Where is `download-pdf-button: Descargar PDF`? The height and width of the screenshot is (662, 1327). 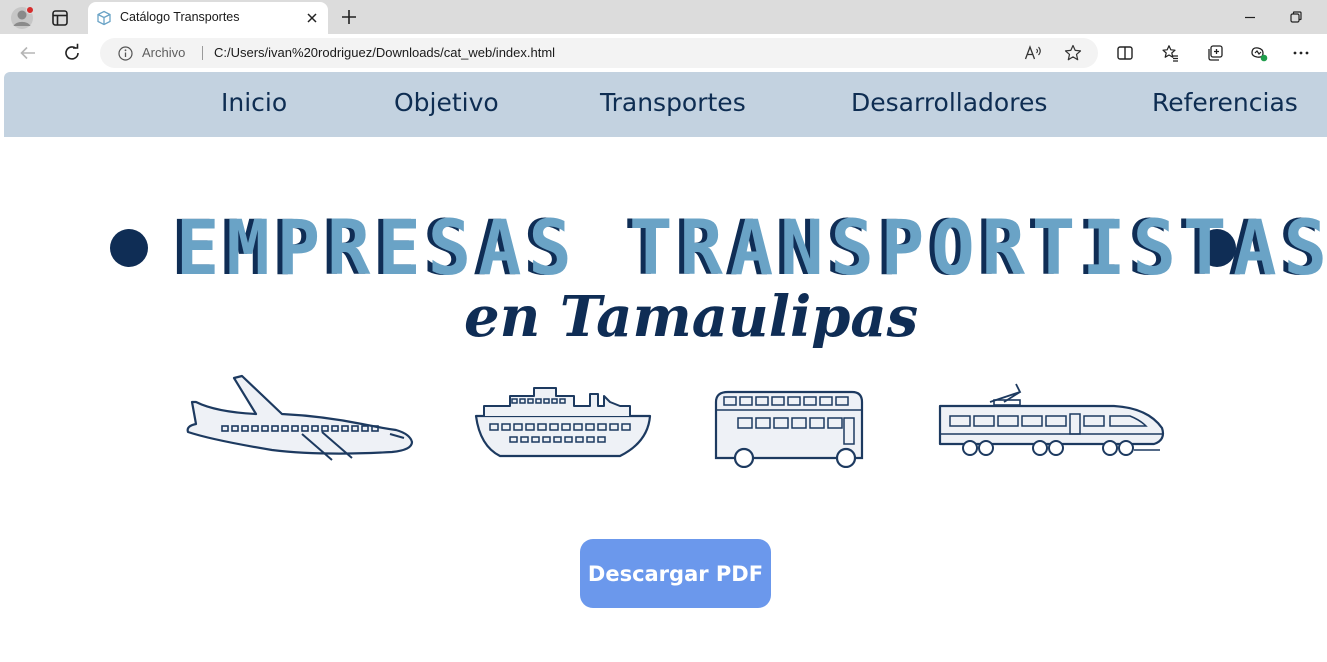
download-pdf-button: Descargar PDF is located at coordinates (675, 573).